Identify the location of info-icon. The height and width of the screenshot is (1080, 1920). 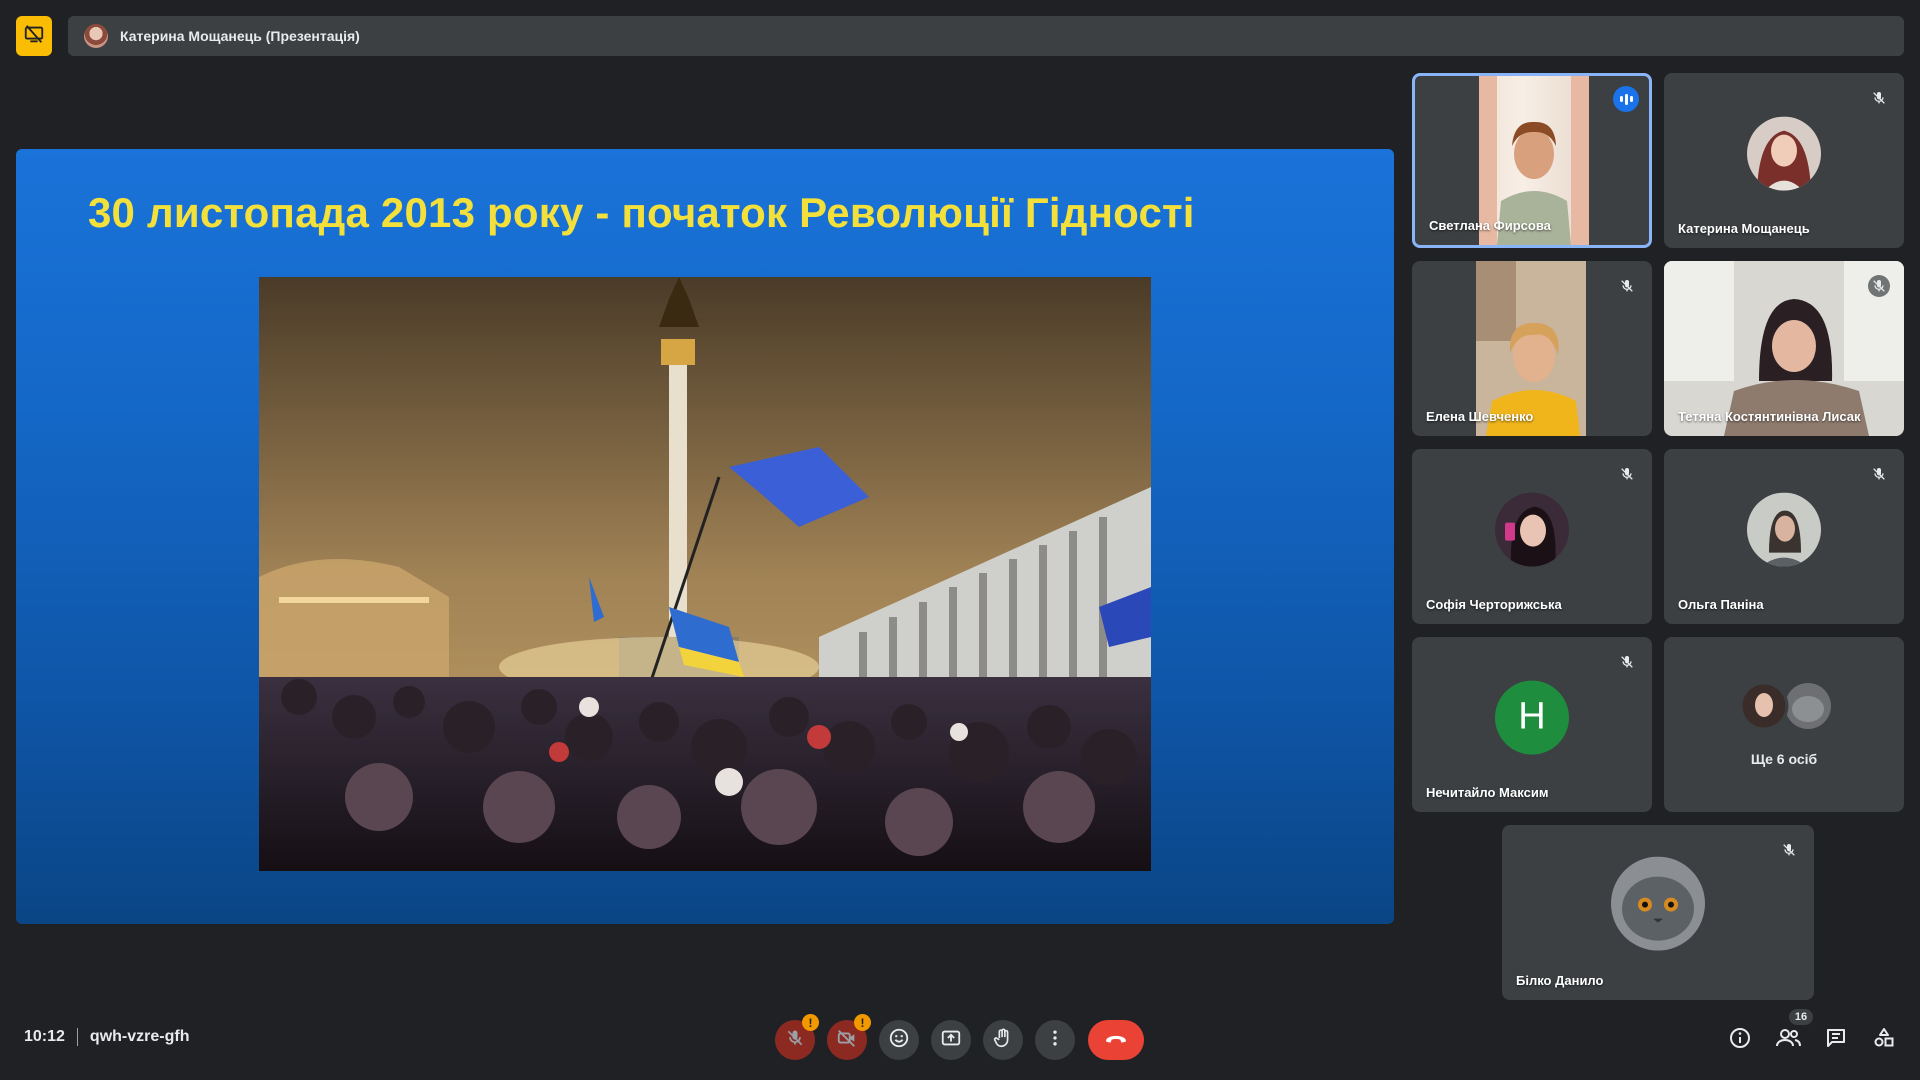
(1740, 1040).